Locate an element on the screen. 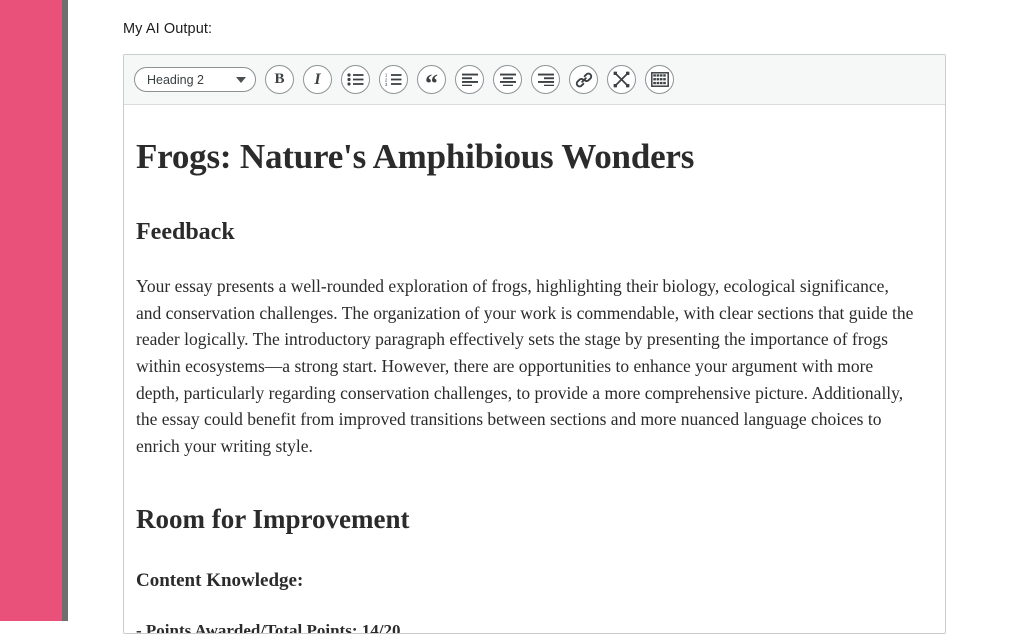 The width and height of the screenshot is (1024, 634). align-left-icon is located at coordinates (469, 80).